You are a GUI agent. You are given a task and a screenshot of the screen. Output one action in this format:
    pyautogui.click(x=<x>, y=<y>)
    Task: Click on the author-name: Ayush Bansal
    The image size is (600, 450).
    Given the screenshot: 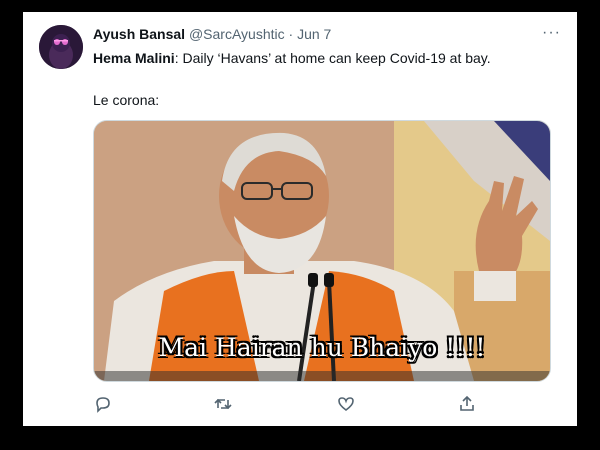 What is the action you would take?
    pyautogui.click(x=139, y=34)
    